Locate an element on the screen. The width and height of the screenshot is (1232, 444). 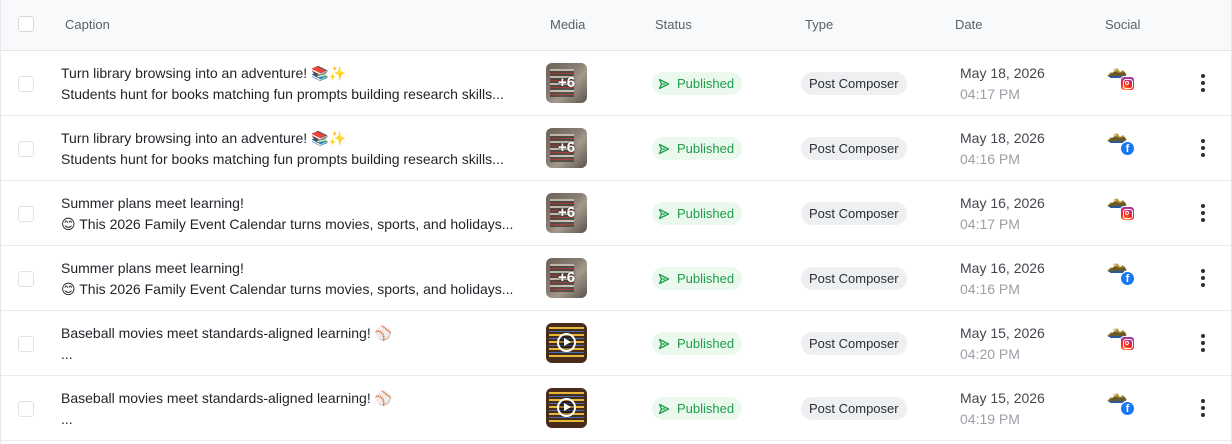
select-all-checkbox is located at coordinates (26, 24).